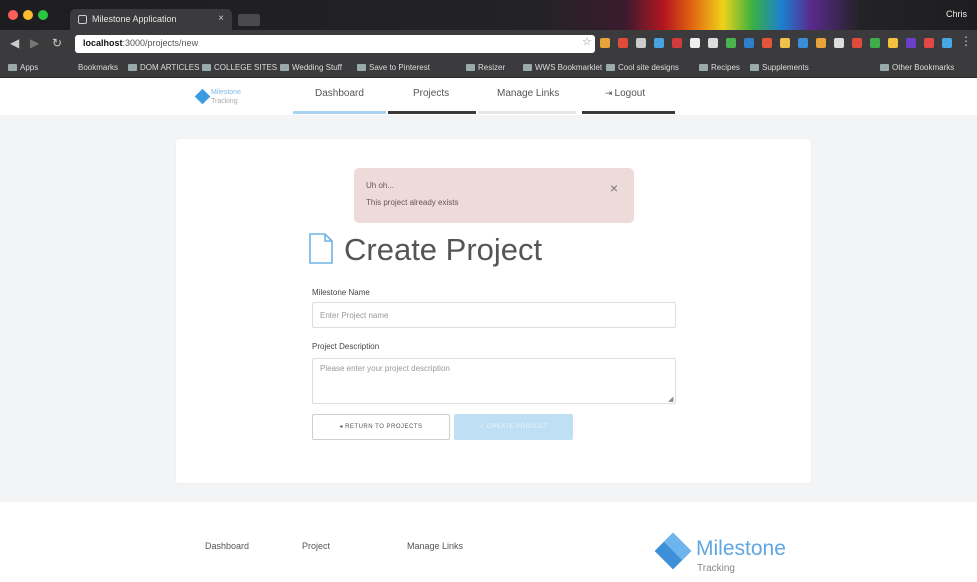 The image size is (977, 582). I want to click on error-alert: Uh oh... This project already exists ×, so click(494, 195).